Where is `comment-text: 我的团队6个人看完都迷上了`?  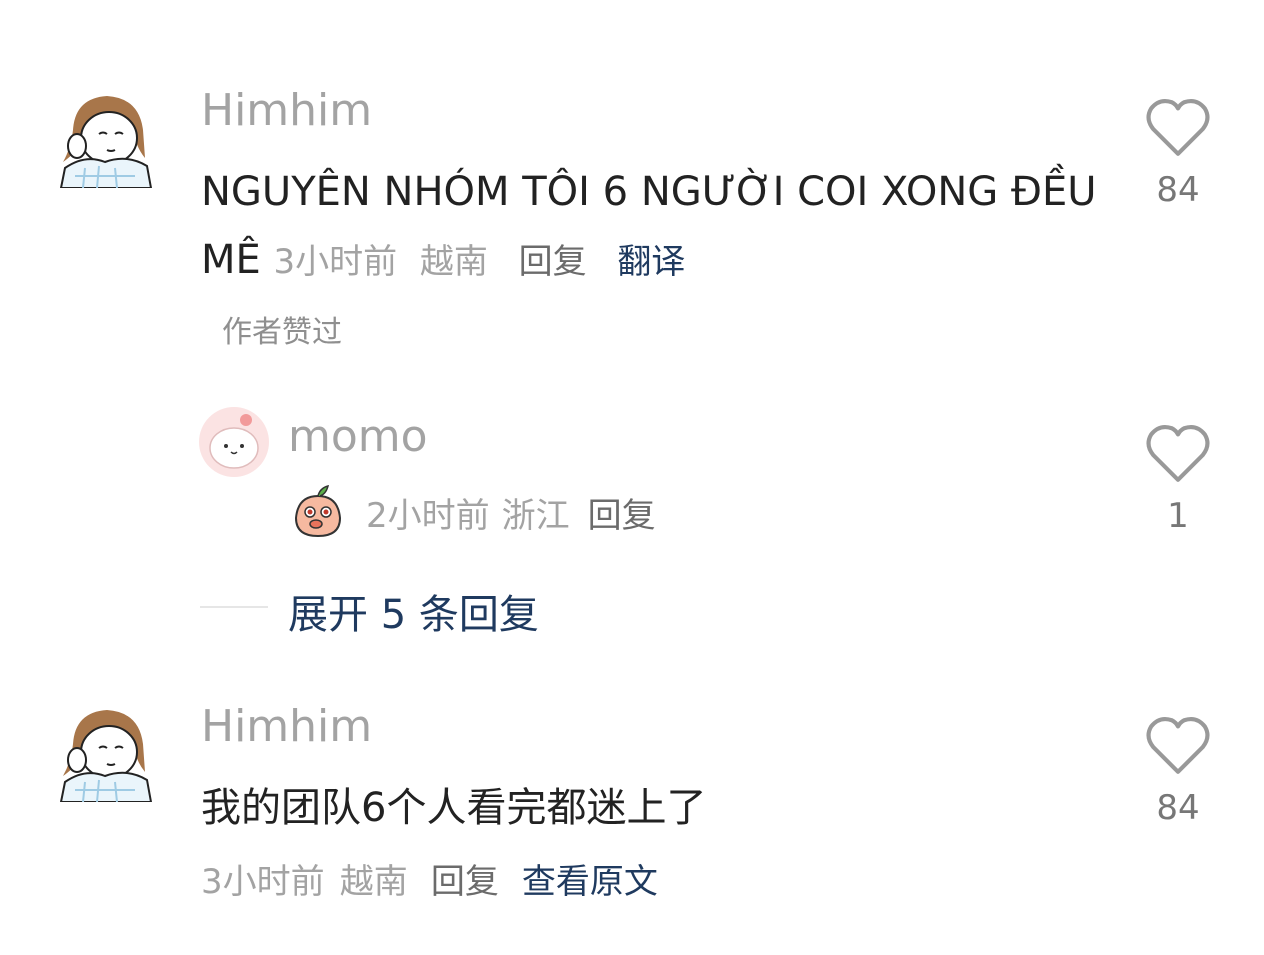 comment-text: 我的团队6个人看完都迷上了 is located at coordinates (454, 808).